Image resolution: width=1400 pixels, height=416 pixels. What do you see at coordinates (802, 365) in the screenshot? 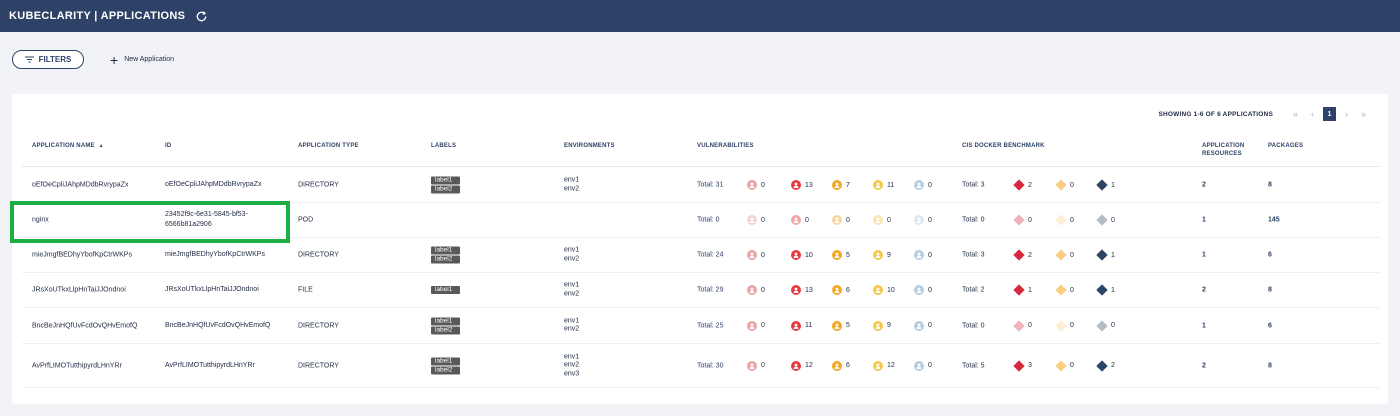
I see `vulnerability-high-count: 12` at bounding box center [802, 365].